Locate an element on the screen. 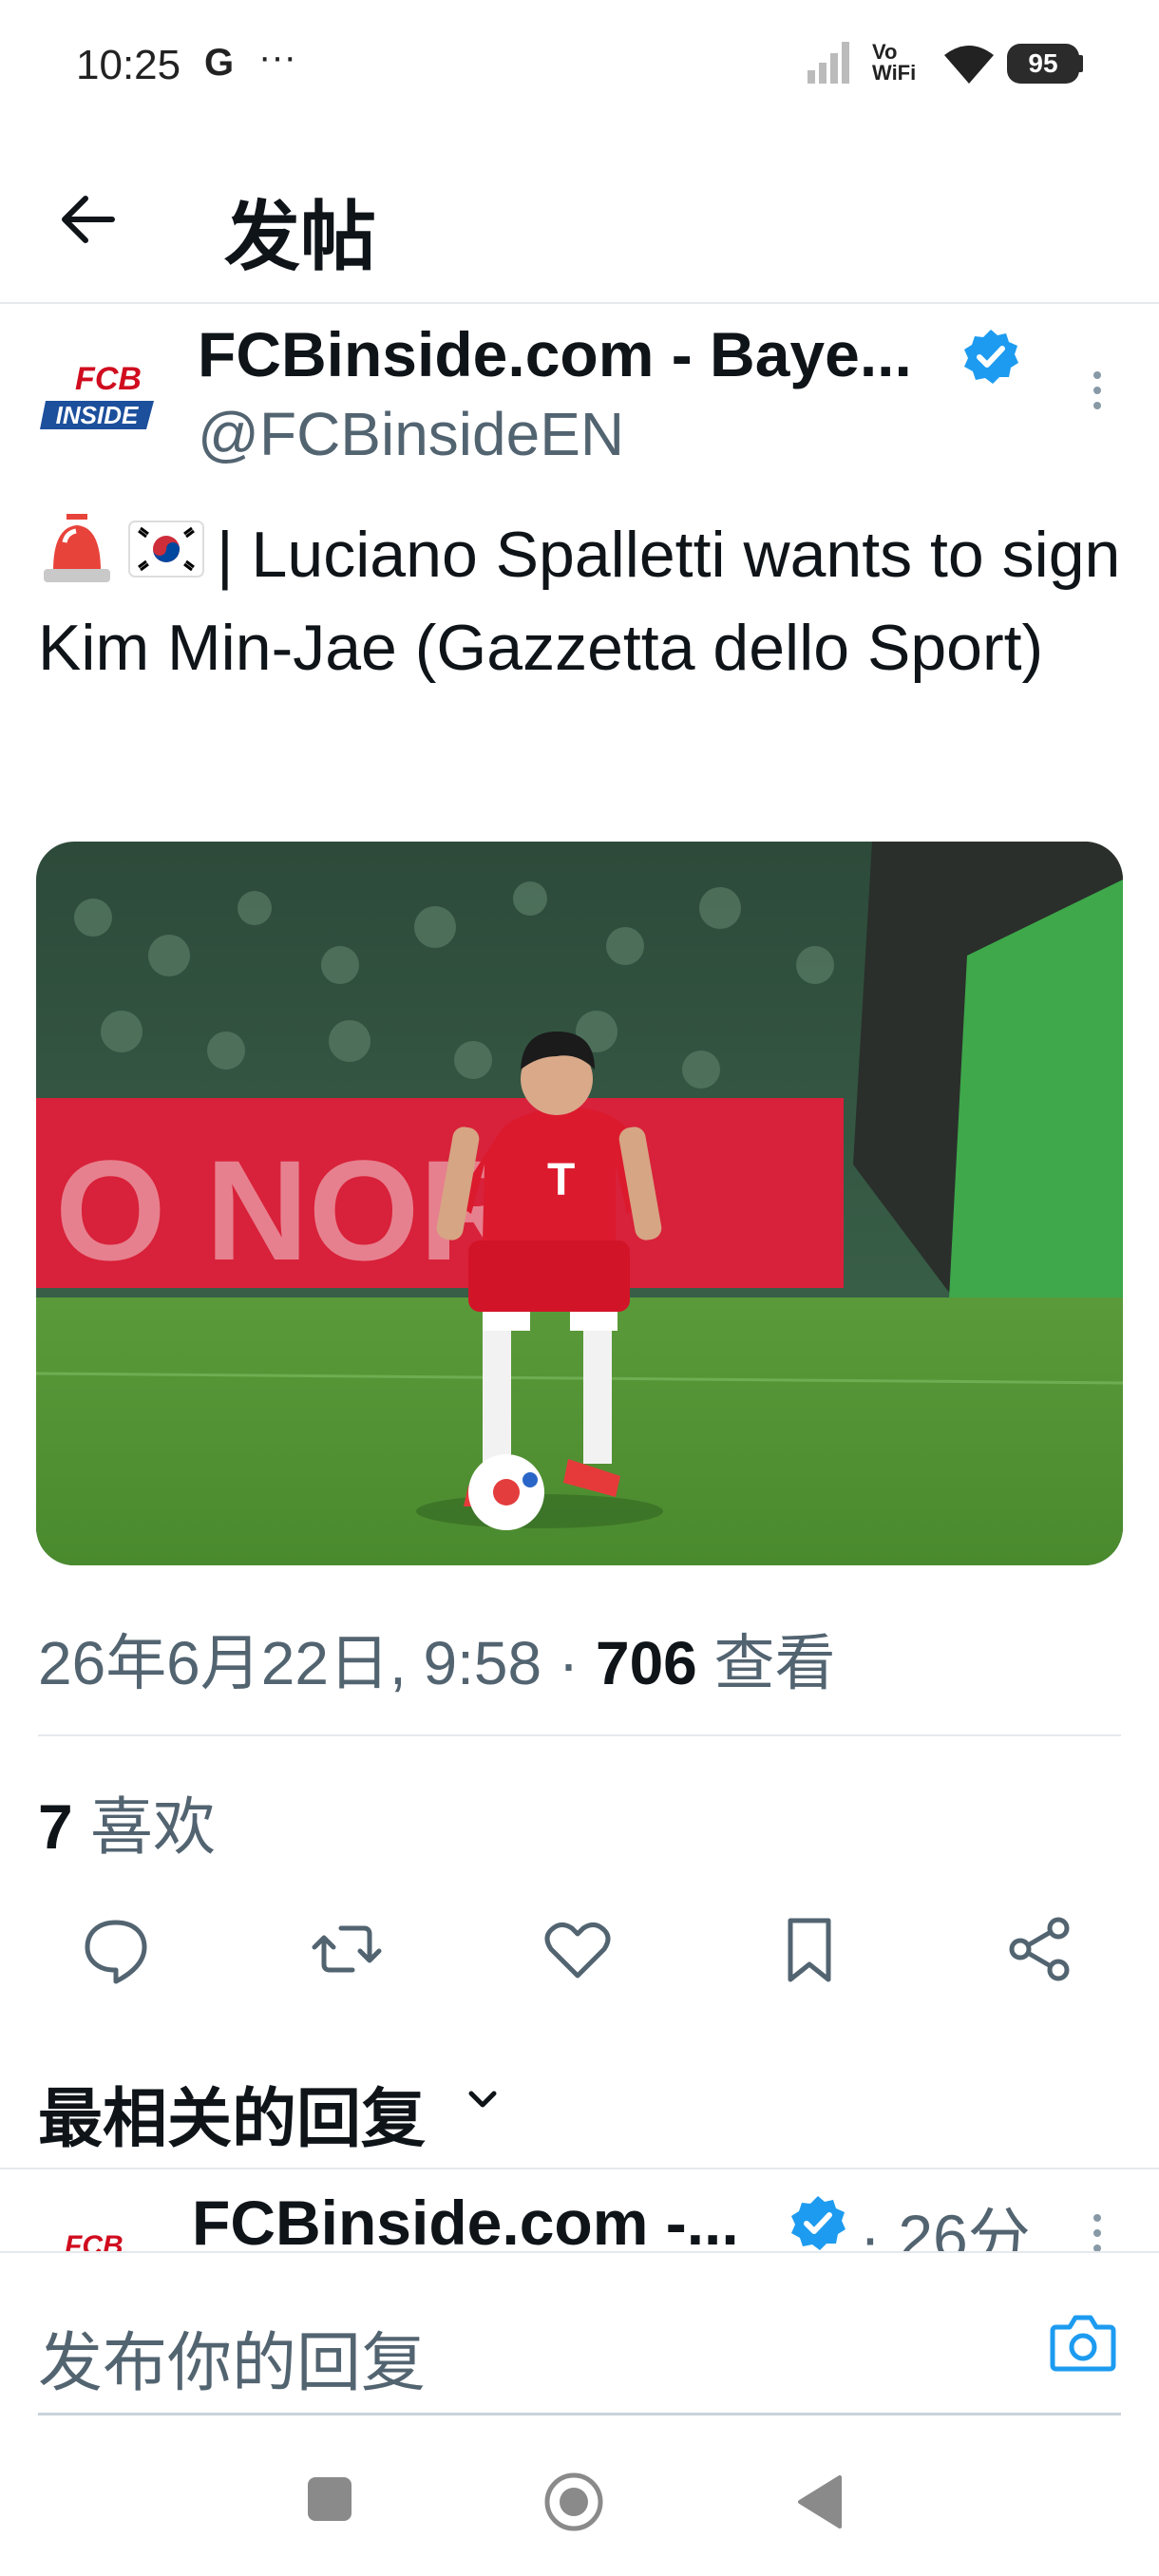  rotating-light-icon is located at coordinates (77, 548).